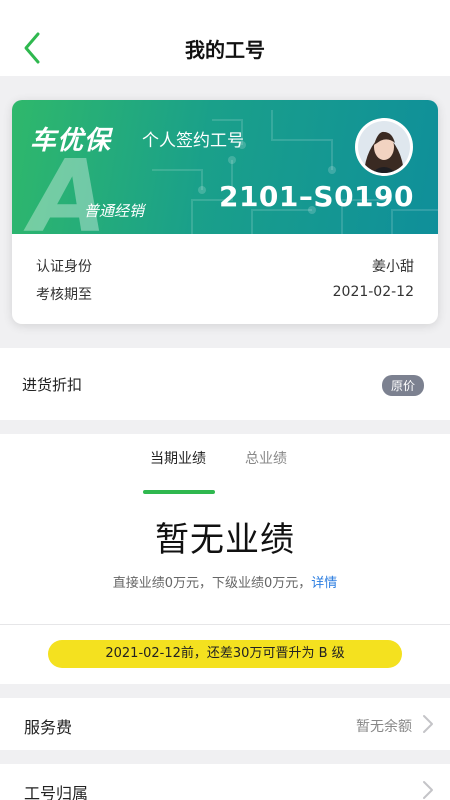 This screenshot has width=450, height=800. Describe the element at coordinates (48, 727) in the screenshot. I see `service-fee-label: 服务费` at that location.